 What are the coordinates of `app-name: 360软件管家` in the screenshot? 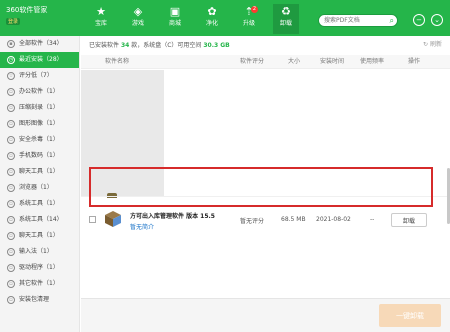 It's located at (27, 10).